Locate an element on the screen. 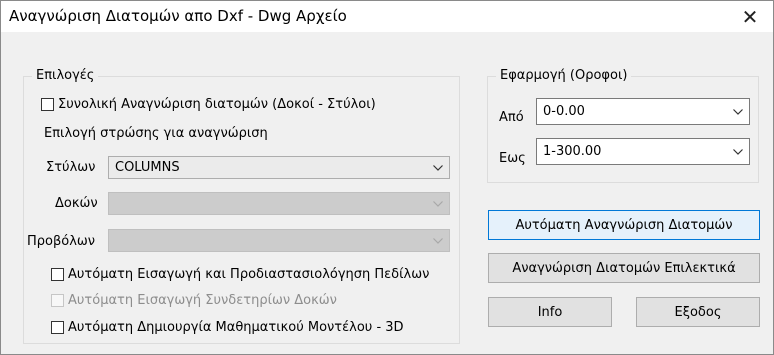 The height and width of the screenshot is (355, 774). columns-label: Στύλων is located at coordinates (71, 167).